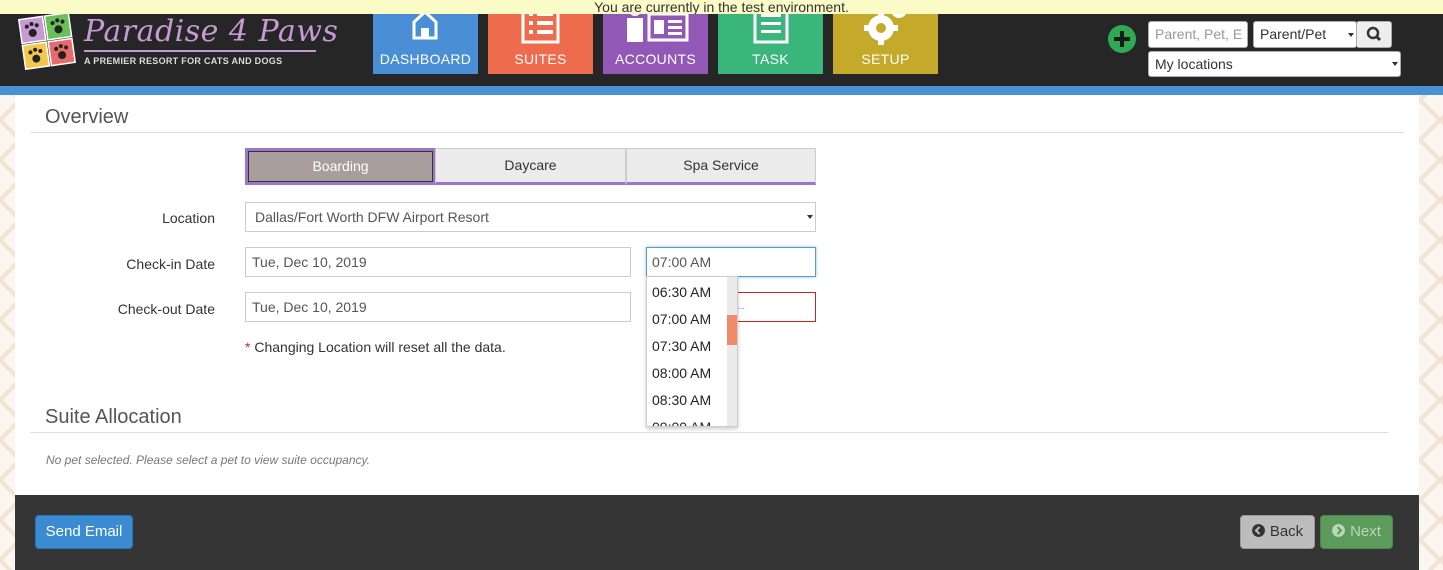 This screenshot has height=570, width=1443. I want to click on arrow-left-circle-icon, so click(1258, 530).